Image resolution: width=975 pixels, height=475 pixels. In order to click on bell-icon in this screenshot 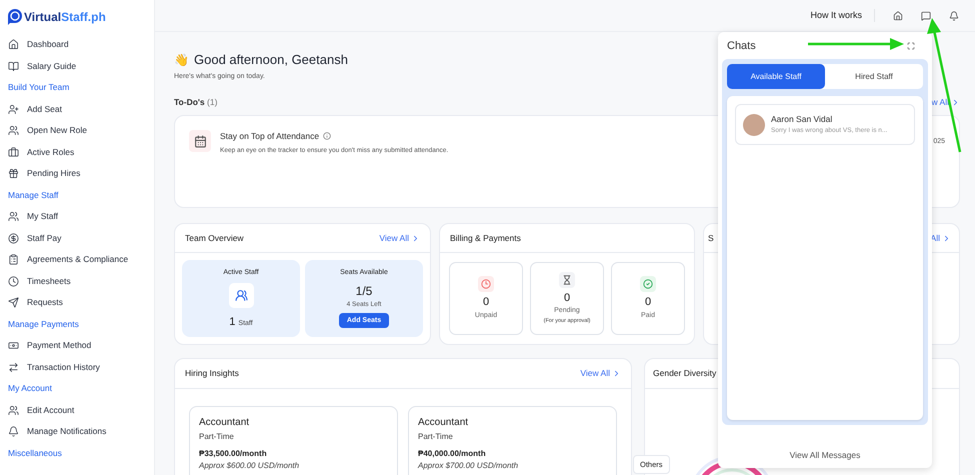, I will do `click(13, 432)`.